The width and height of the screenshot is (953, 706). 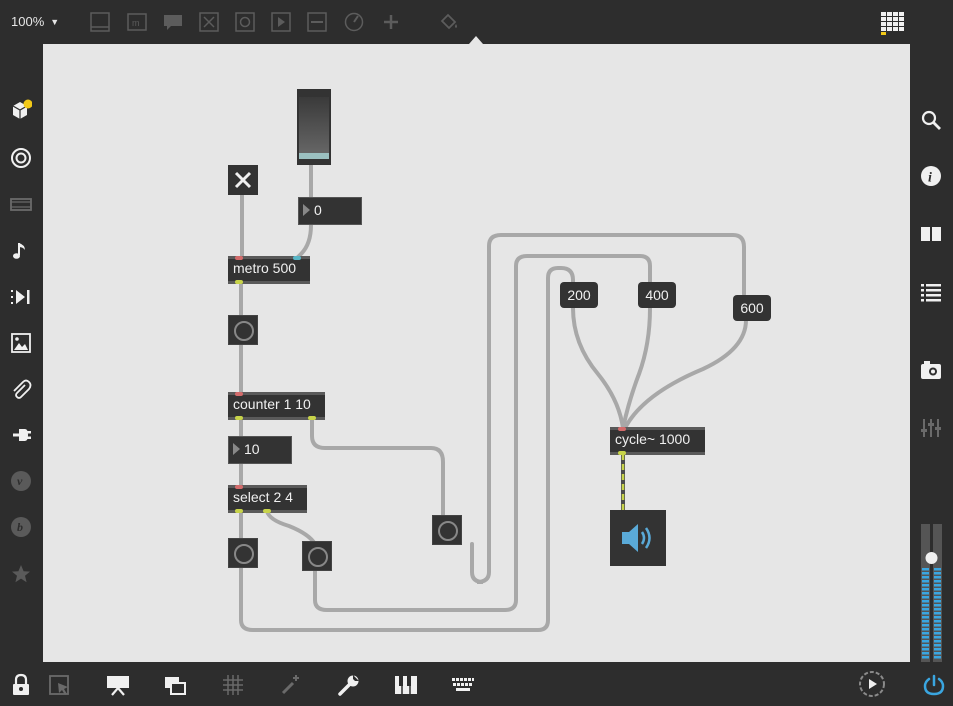 I want to click on cycle-label: cycle~ 1000, so click(x=653, y=439).